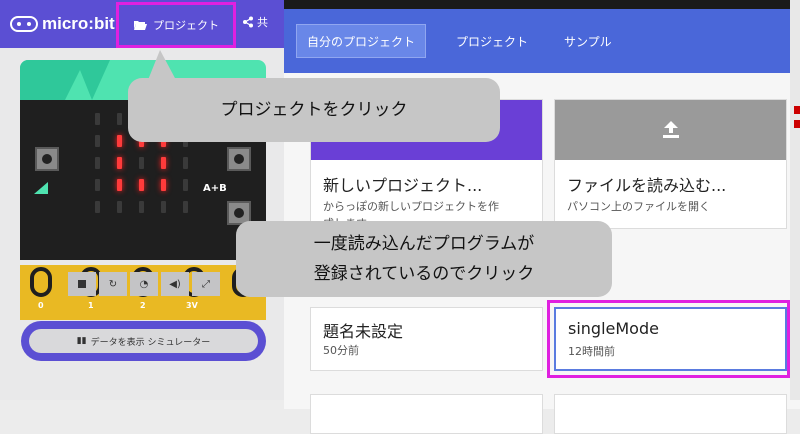 The image size is (800, 434). I want to click on callout-line: 登録されているのでクリック, so click(424, 274).